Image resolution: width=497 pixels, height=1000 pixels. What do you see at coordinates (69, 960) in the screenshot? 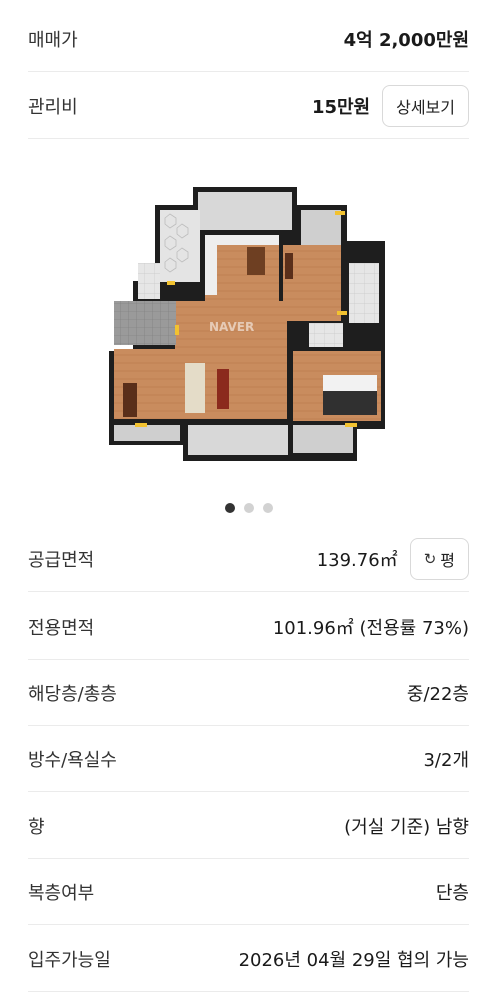
I see `move-in-label: 입주가능일` at bounding box center [69, 960].